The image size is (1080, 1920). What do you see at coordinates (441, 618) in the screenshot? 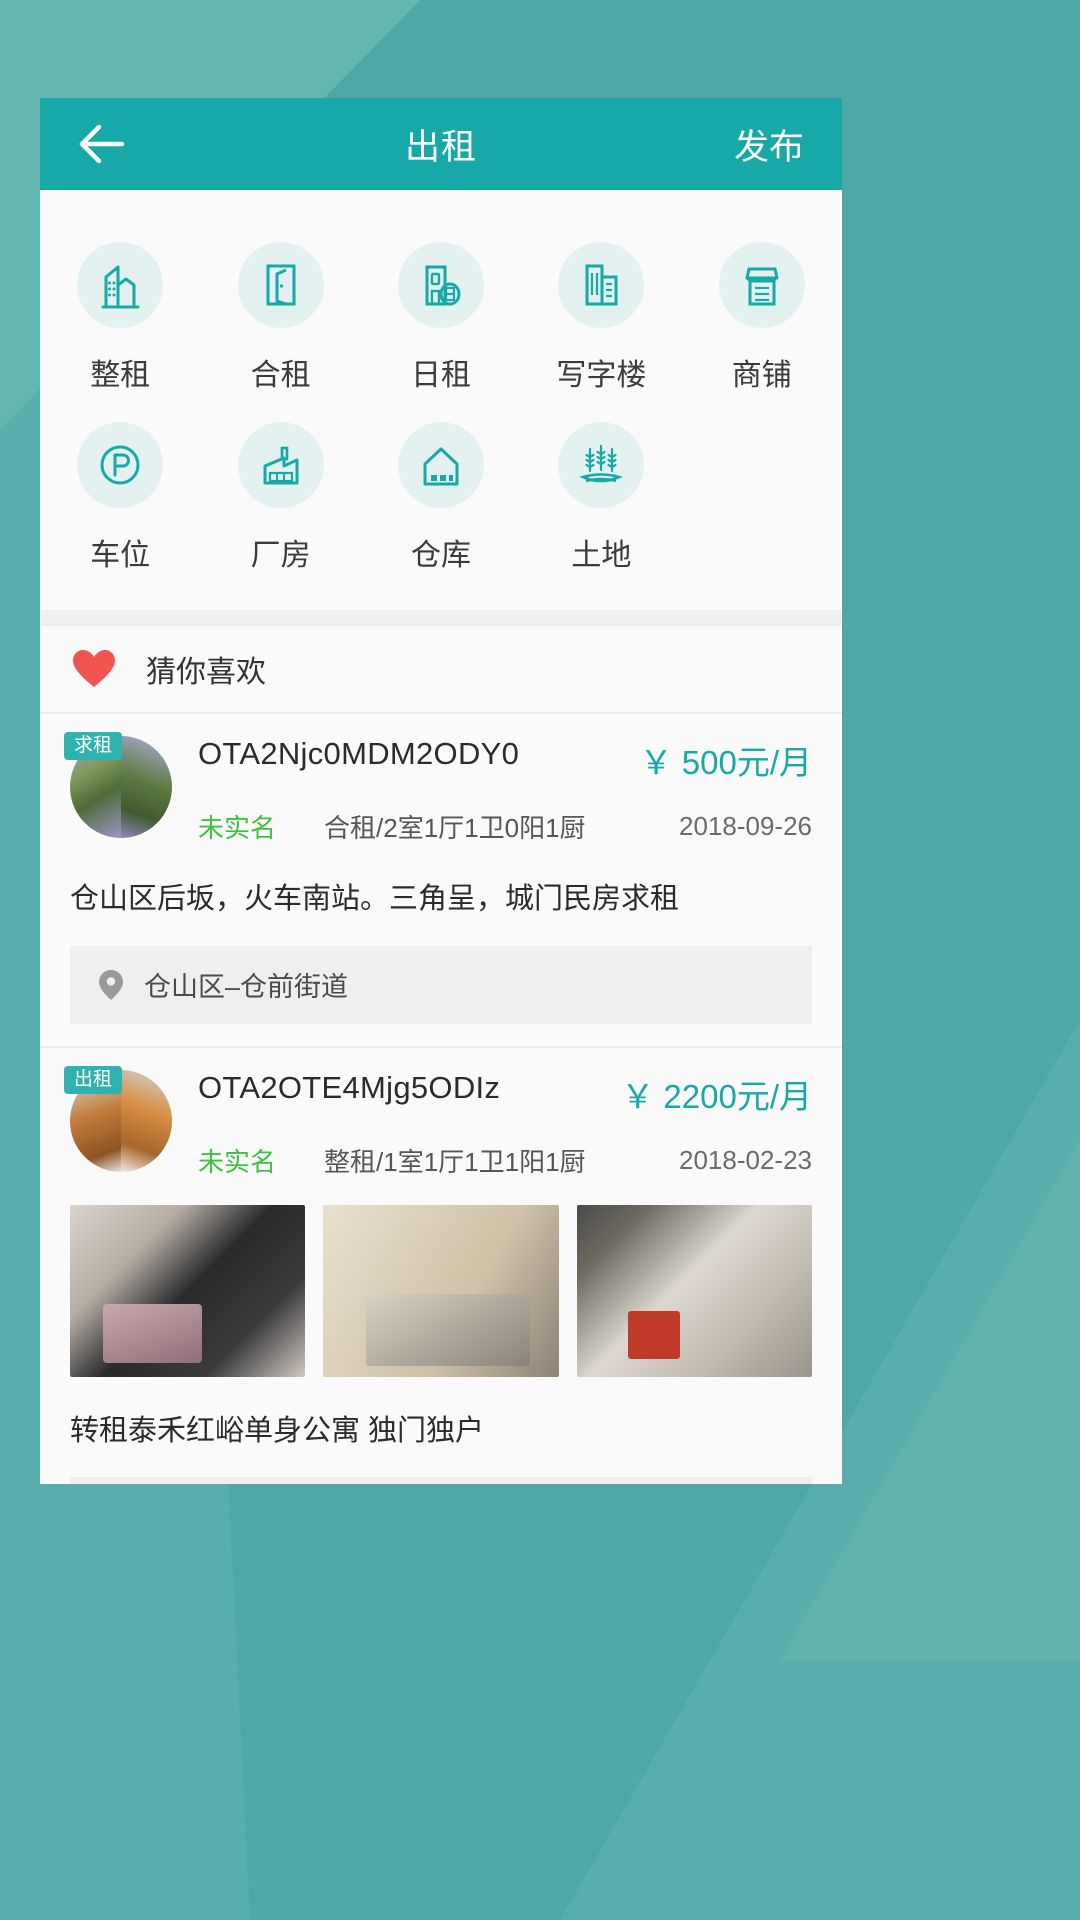
I see `section-divider` at bounding box center [441, 618].